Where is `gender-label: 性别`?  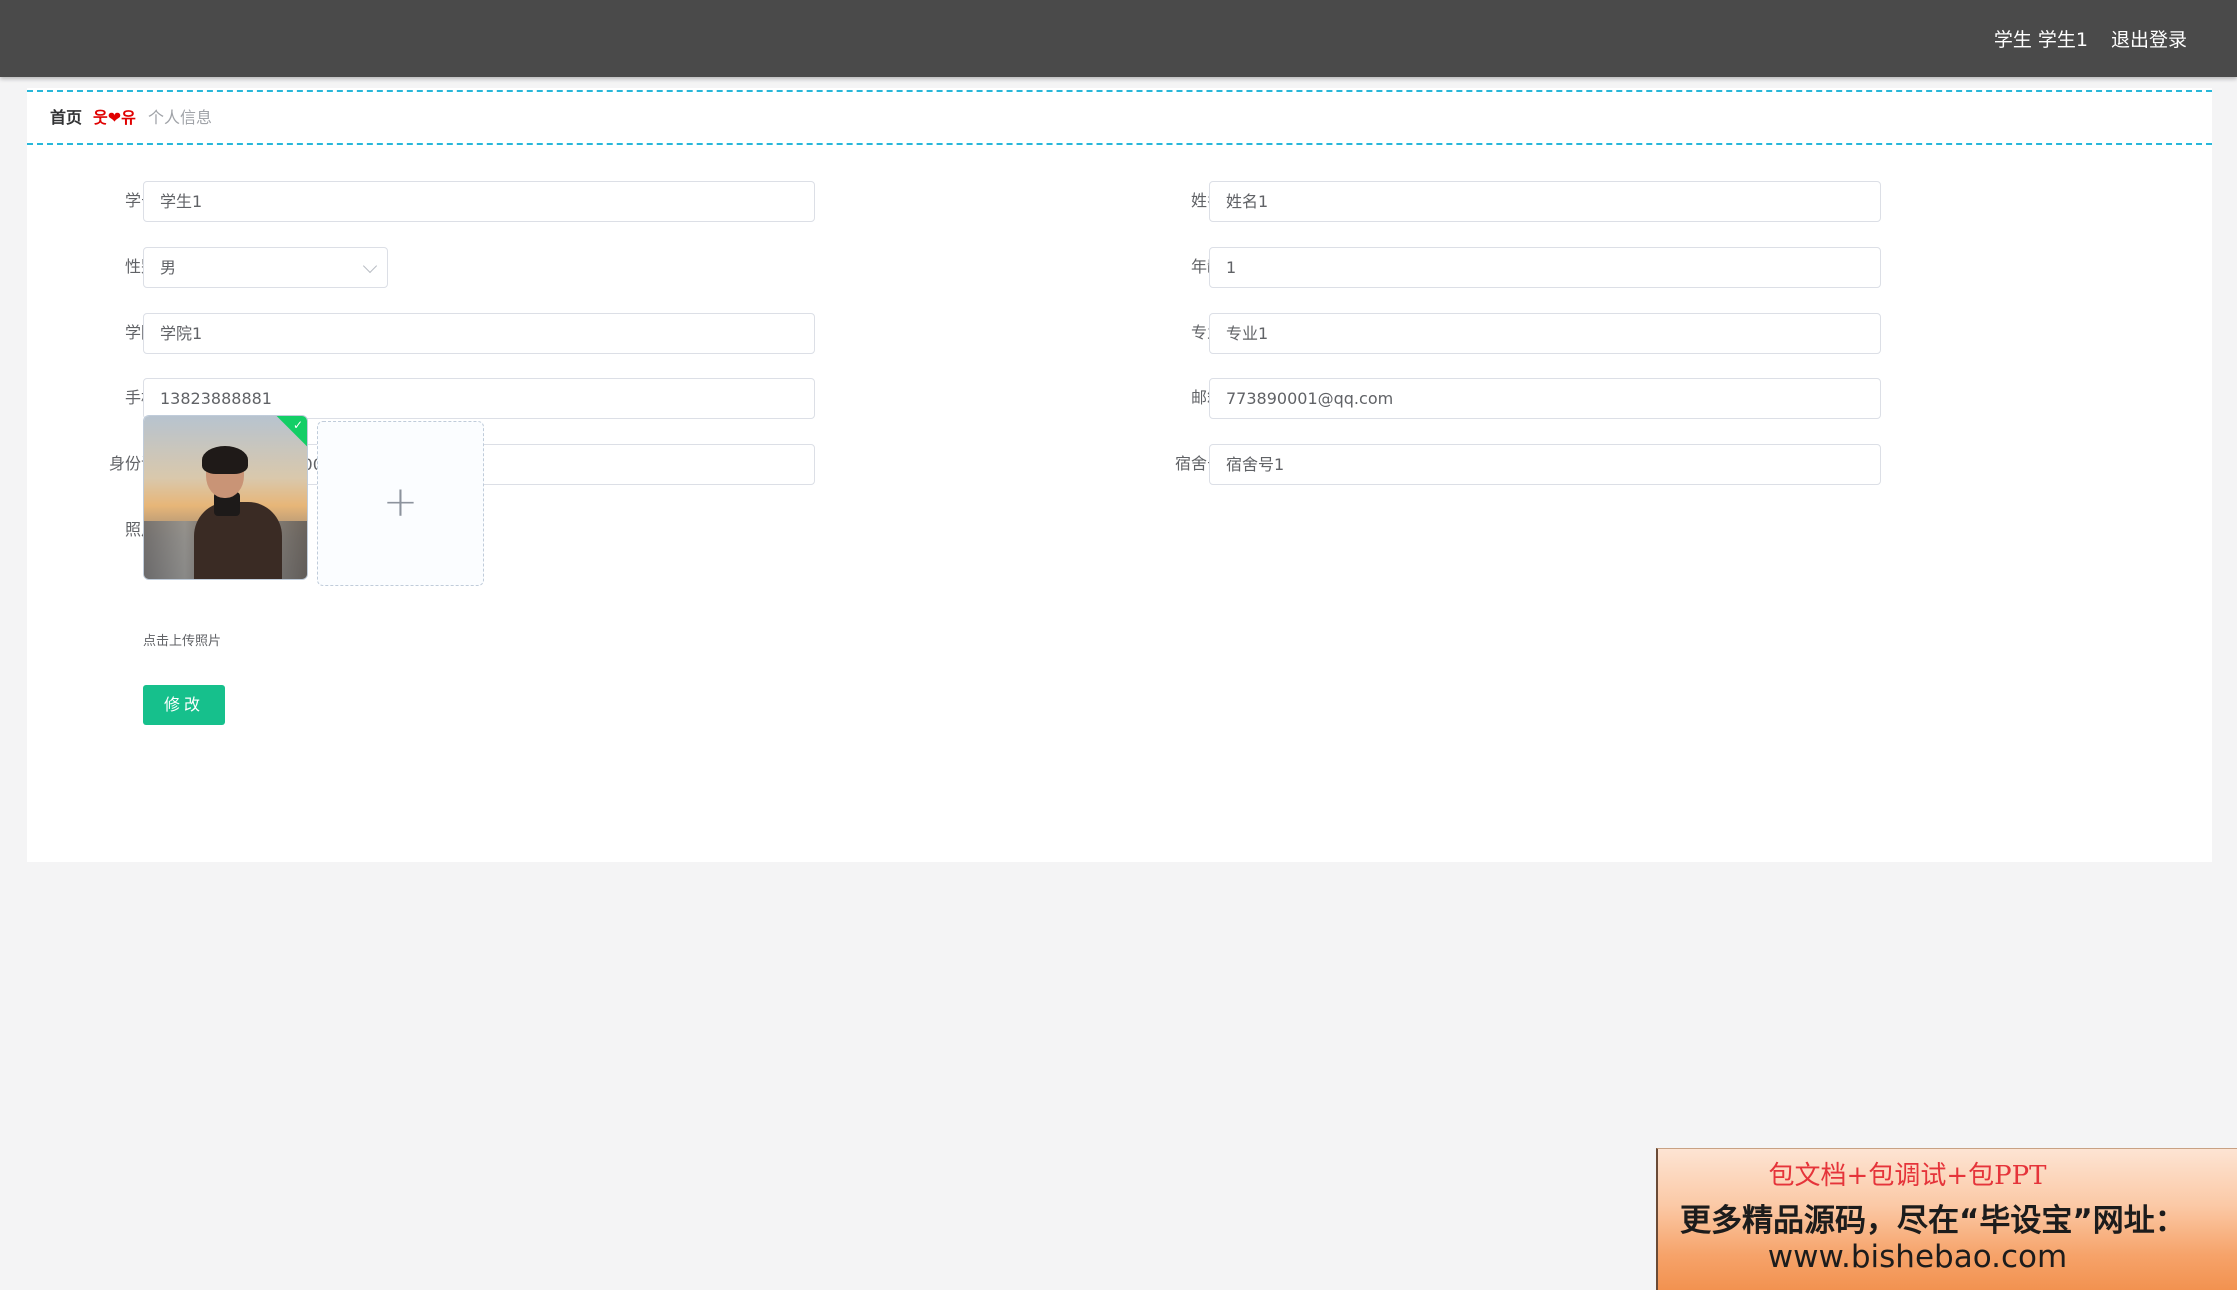 gender-label: 性别 is located at coordinates (140, 266).